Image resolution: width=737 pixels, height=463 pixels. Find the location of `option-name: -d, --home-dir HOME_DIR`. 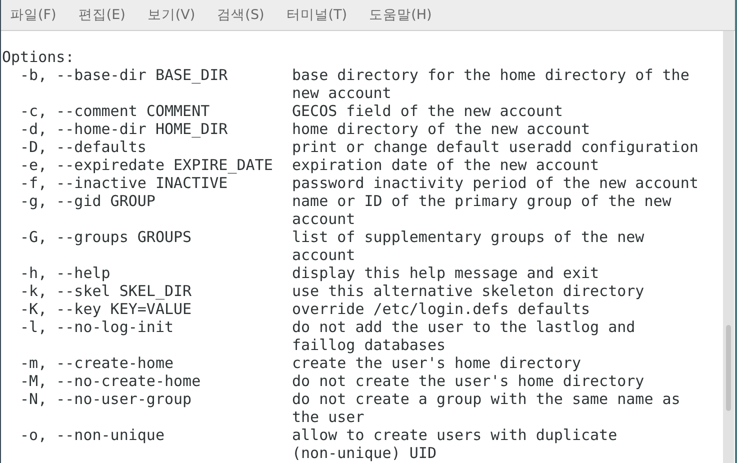

option-name: -d, --home-dir HOME_DIR is located at coordinates (124, 129).